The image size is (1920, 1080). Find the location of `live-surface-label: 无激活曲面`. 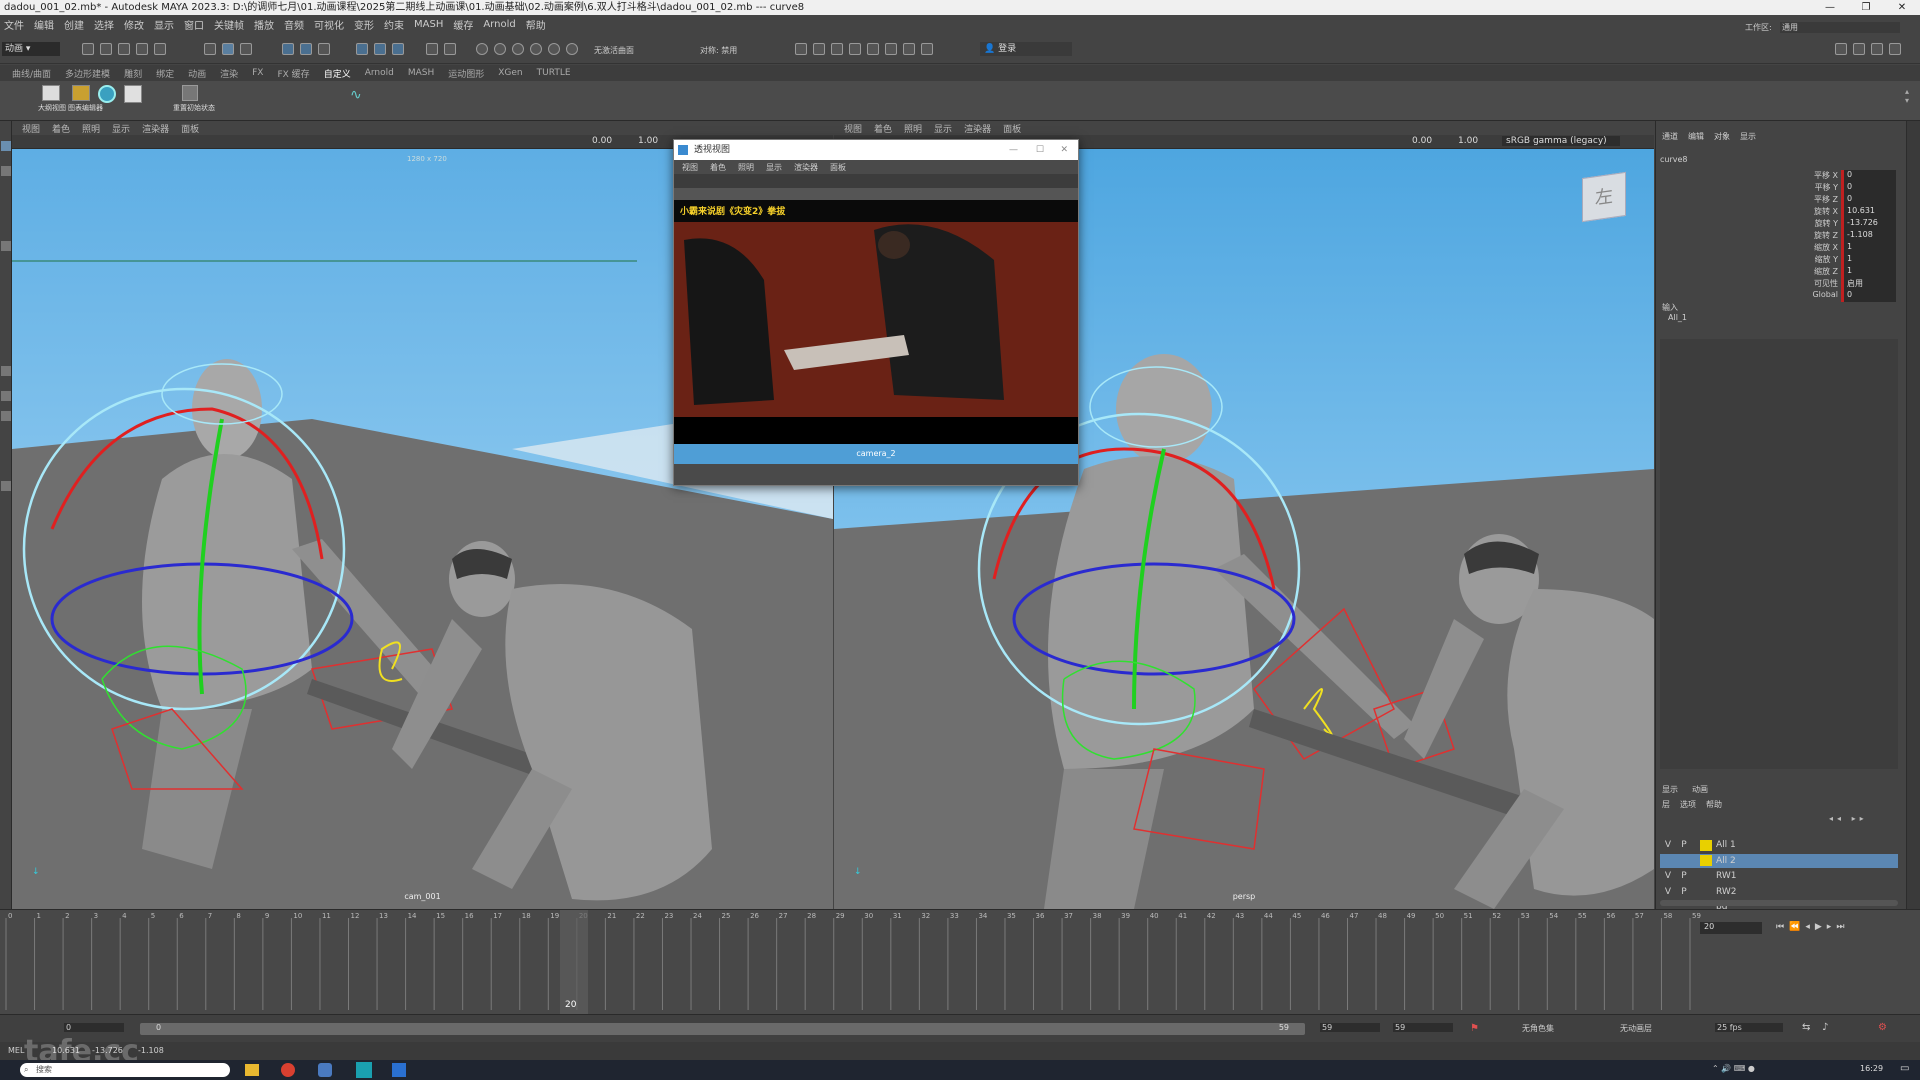

live-surface-label: 无激活曲面 is located at coordinates (614, 50).